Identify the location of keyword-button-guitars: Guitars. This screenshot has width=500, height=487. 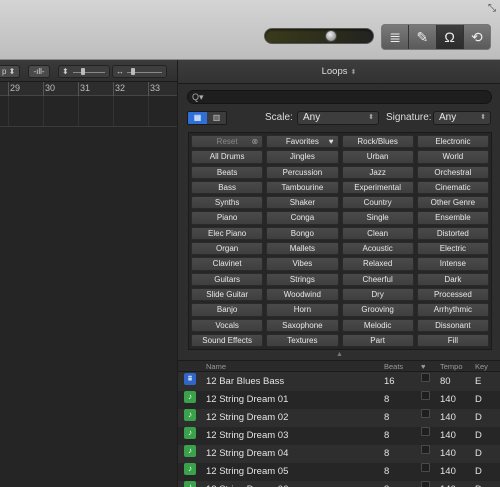
(227, 279).